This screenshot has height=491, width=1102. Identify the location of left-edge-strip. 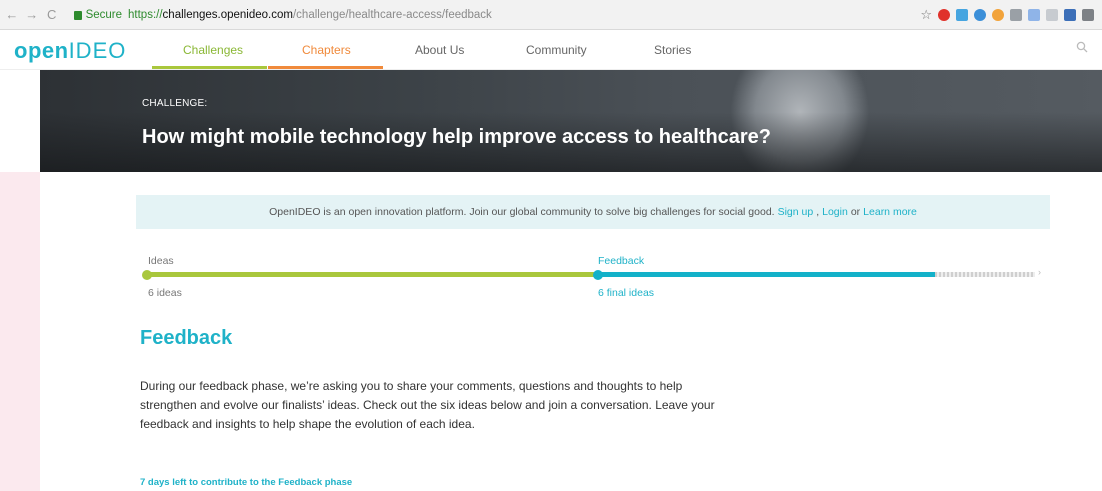
(20, 331).